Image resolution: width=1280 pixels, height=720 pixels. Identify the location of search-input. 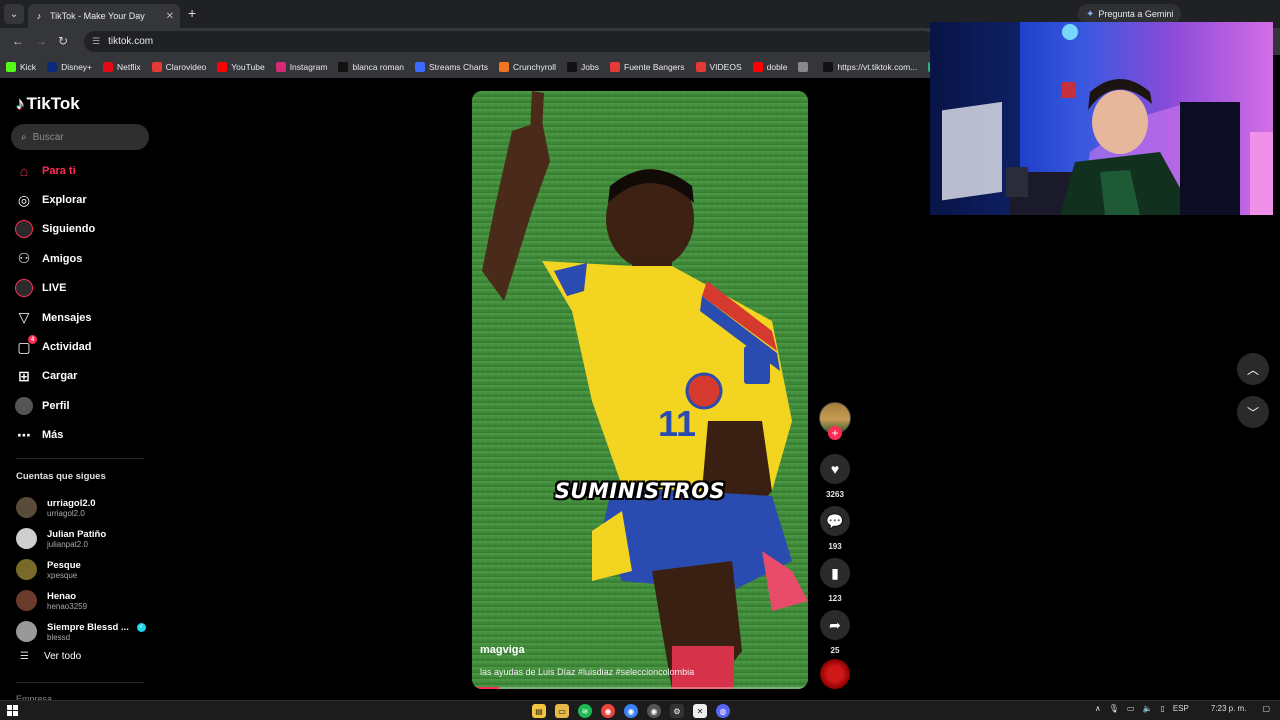
(82, 137).